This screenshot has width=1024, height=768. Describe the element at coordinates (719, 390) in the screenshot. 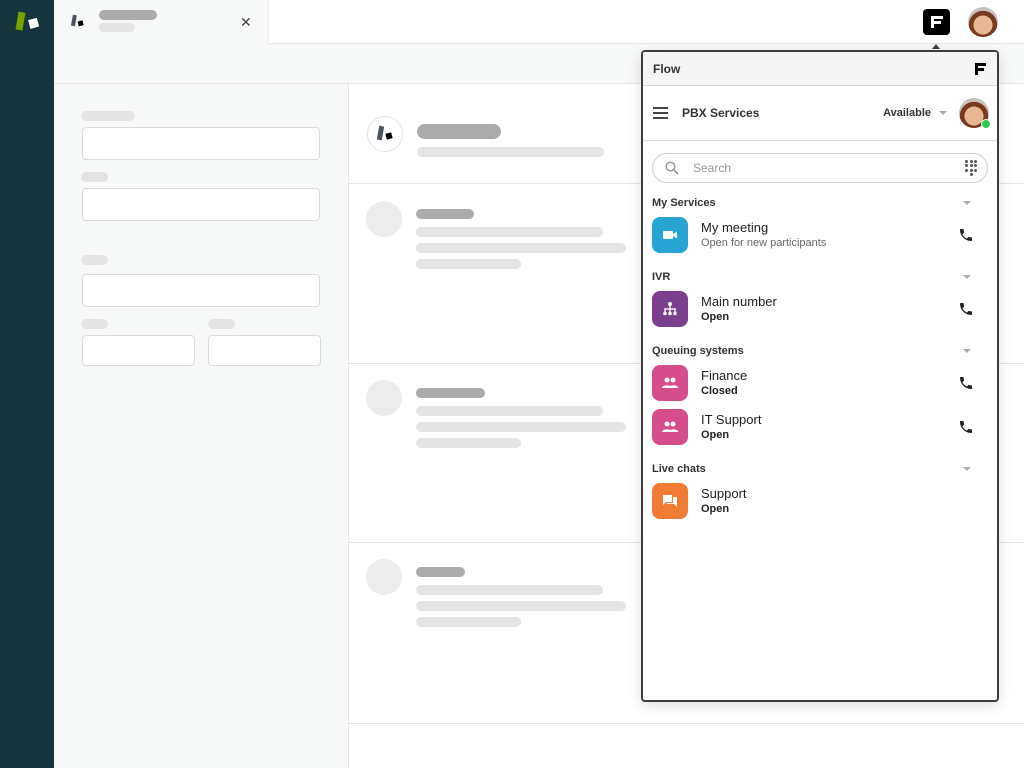

I see `service-status: Closed` at that location.